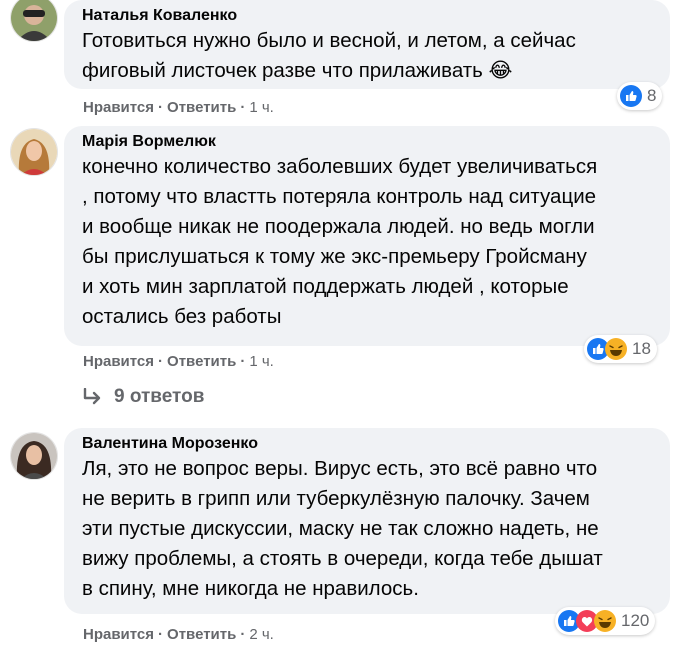  Describe the element at coordinates (159, 397) in the screenshot. I see `replies-count-label: 9 ответов` at that location.